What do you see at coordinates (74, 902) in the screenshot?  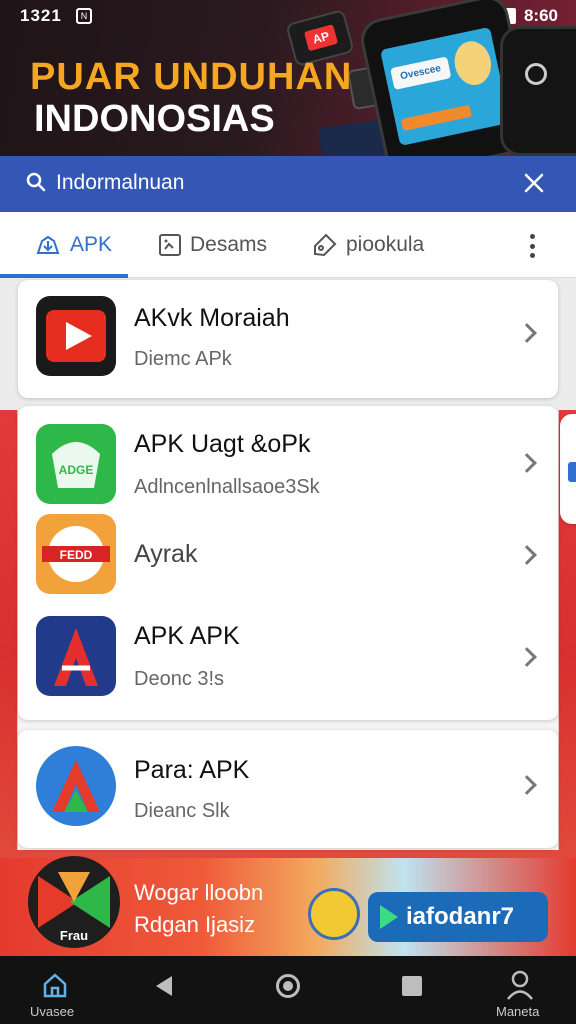 I see `banner-logo: Frau` at bounding box center [74, 902].